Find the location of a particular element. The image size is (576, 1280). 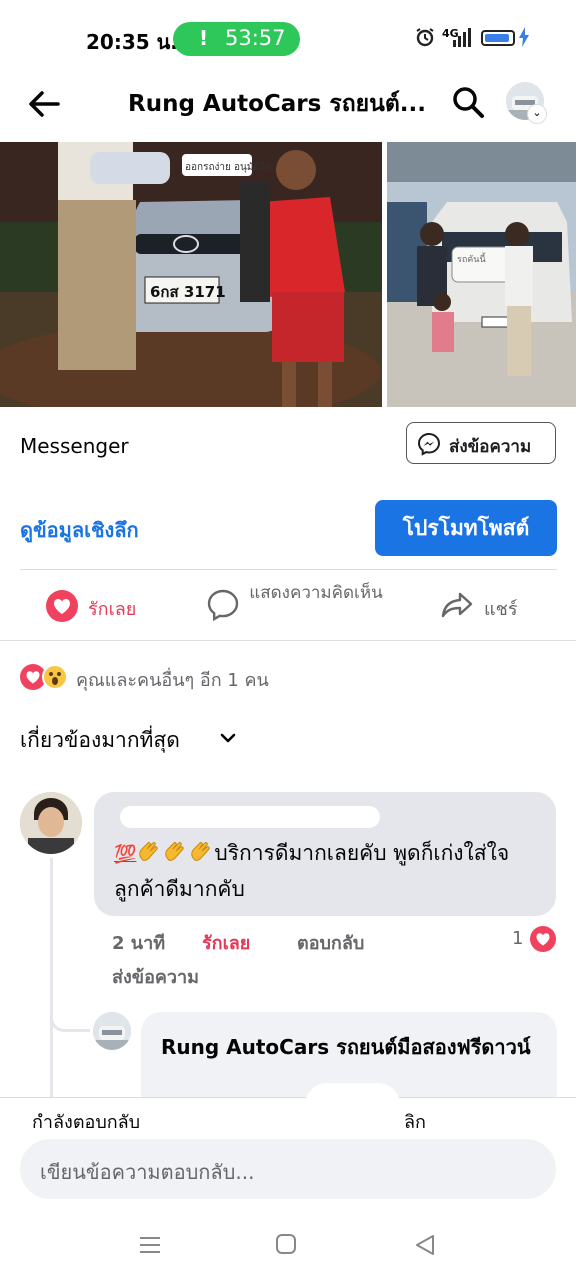

comment-sort-filter: เกี่ยวข้องมากที่สุด is located at coordinates (128, 740).